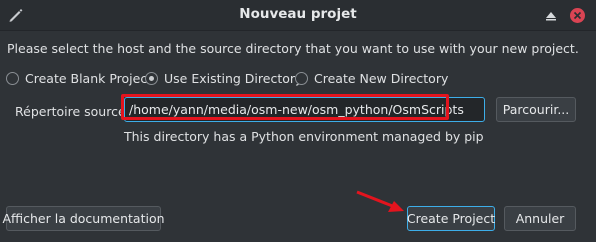 This screenshot has height=242, width=596. I want to click on title-bar: Nouveau projet, so click(298, 15).